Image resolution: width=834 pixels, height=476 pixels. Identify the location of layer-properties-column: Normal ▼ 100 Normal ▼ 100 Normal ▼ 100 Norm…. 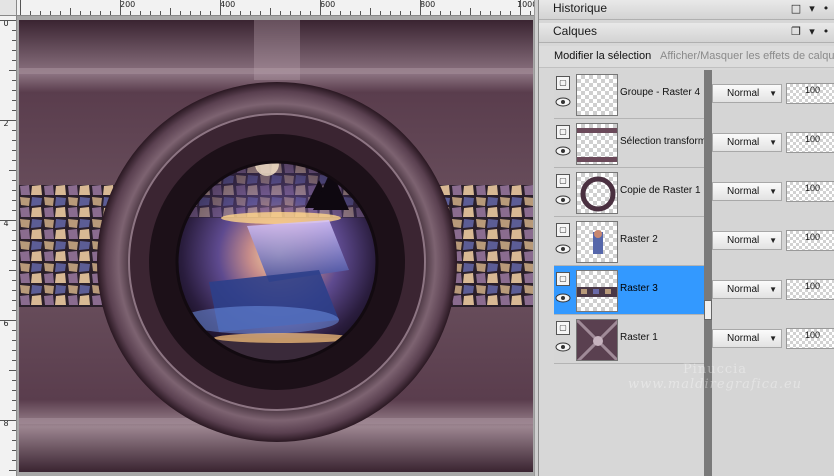
(773, 273).